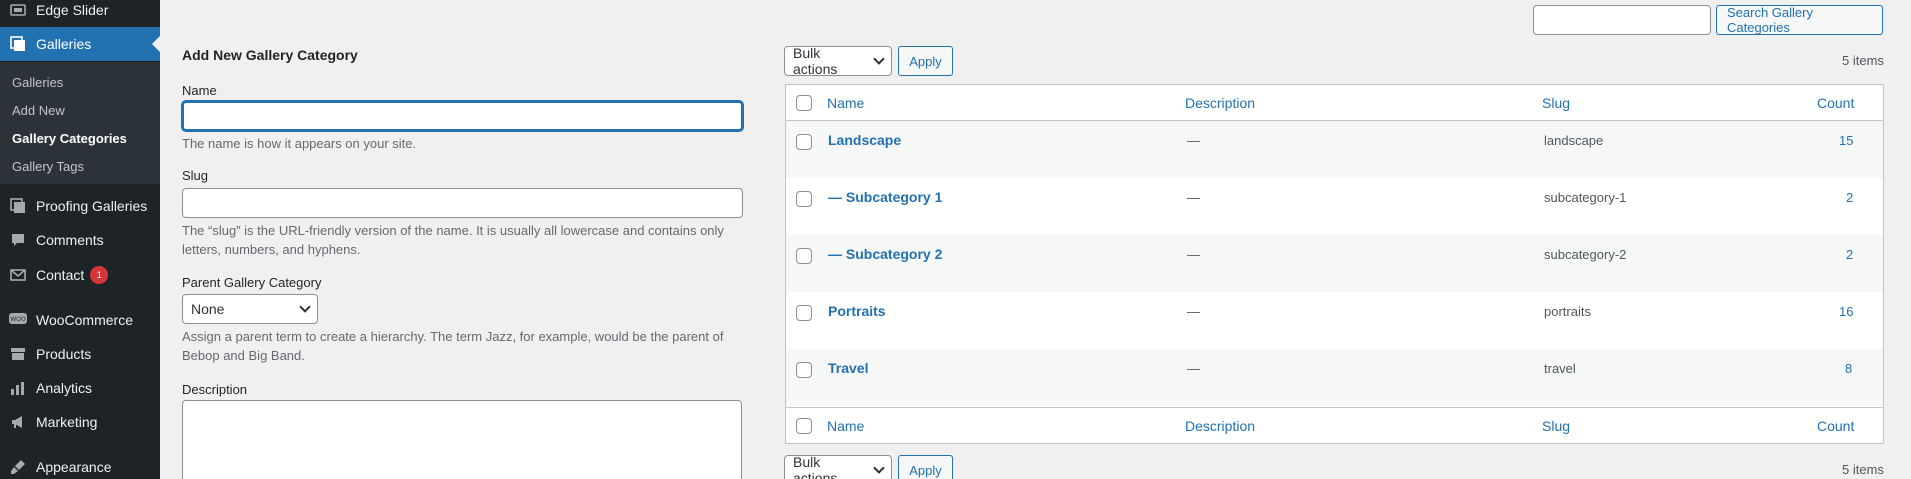 This screenshot has height=479, width=1911. Describe the element at coordinates (1799, 20) in the screenshot. I see `search-button: Search Gallery Categories` at that location.